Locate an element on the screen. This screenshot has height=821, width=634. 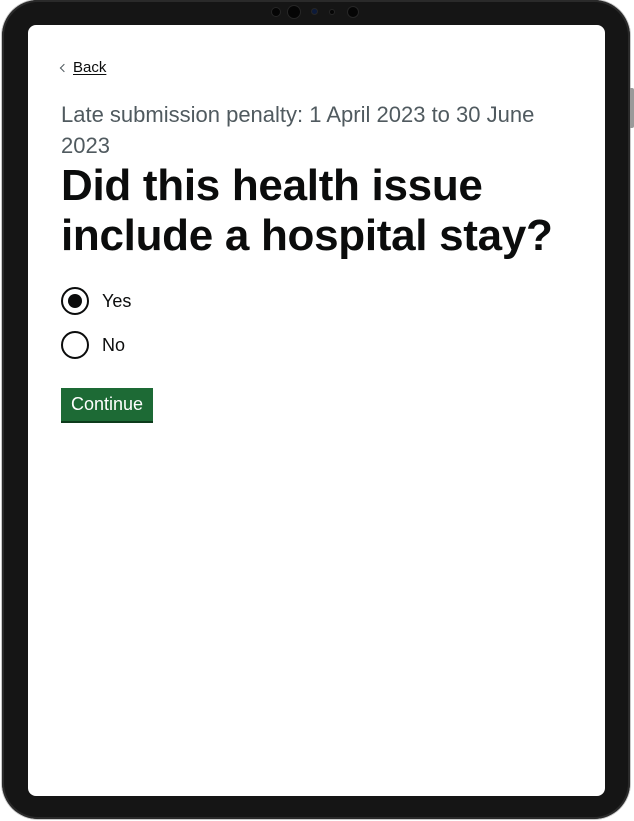
radio-label-no: No is located at coordinates (114, 344).